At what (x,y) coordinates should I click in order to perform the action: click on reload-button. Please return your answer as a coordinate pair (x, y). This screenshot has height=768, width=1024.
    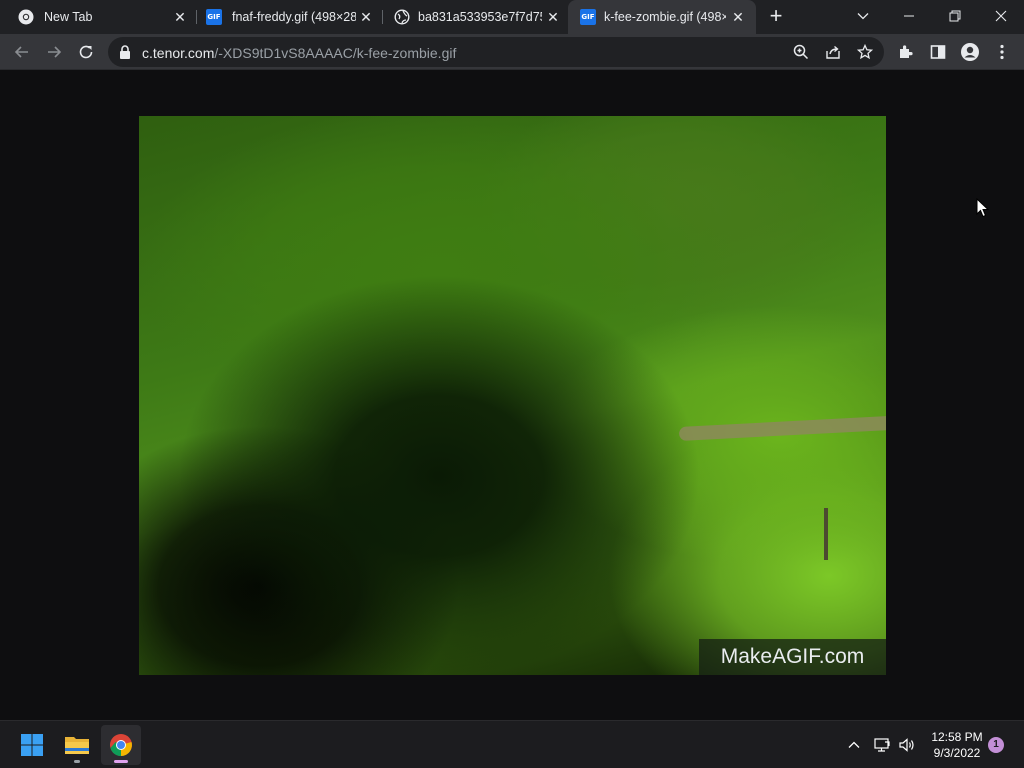
    Looking at the image, I should click on (86, 52).